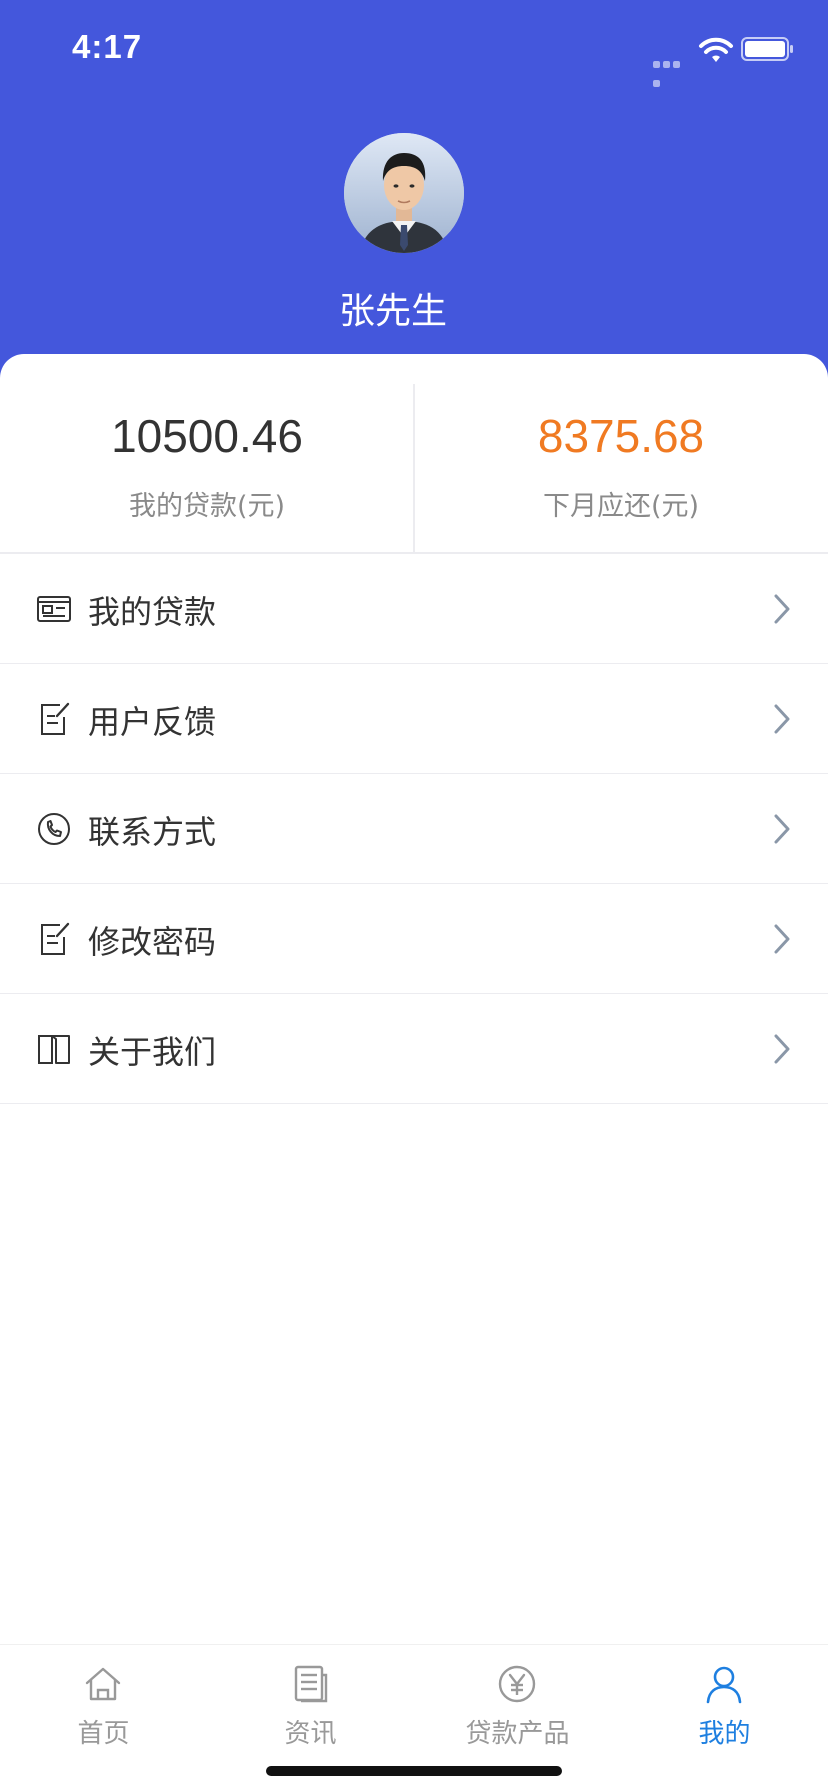  Describe the element at coordinates (621, 506) in the screenshot. I see `next-month-due-label: 下月应还(元)` at that location.